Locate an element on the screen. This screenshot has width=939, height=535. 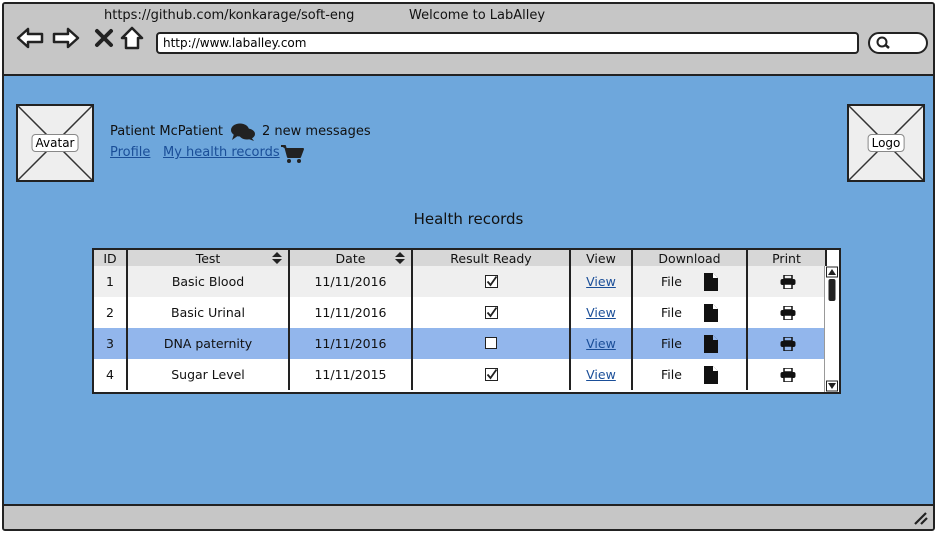
row-date: 11/11/2015 is located at coordinates (351, 374).